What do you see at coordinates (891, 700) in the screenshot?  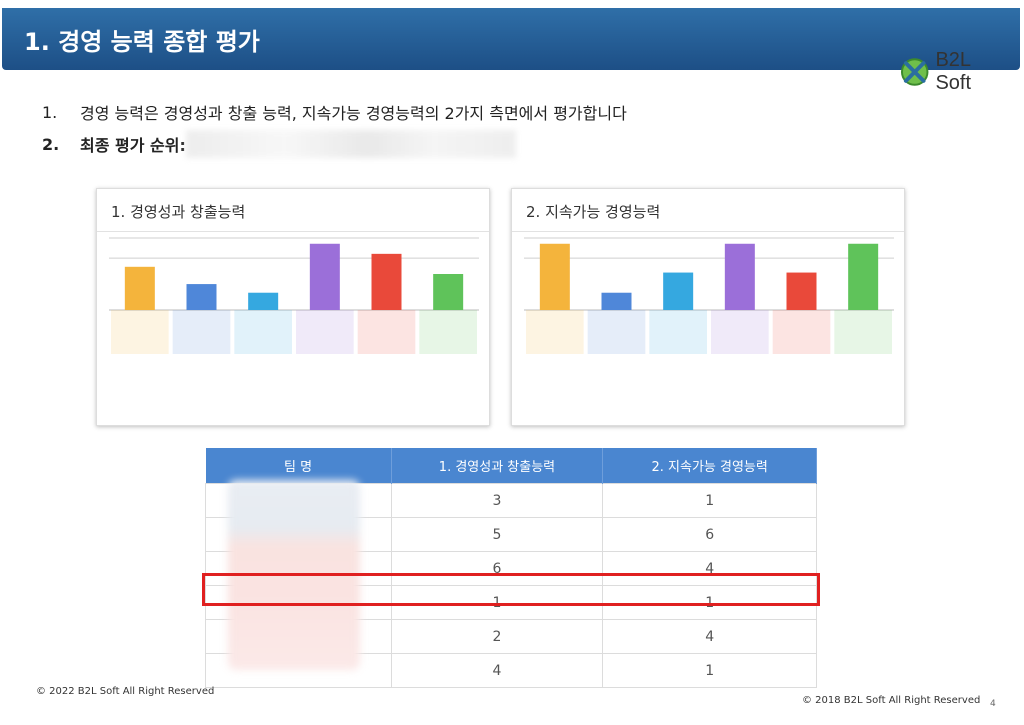 I see `footer-copyright-right: © 2018 B2L Soft All Right Reserved` at bounding box center [891, 700].